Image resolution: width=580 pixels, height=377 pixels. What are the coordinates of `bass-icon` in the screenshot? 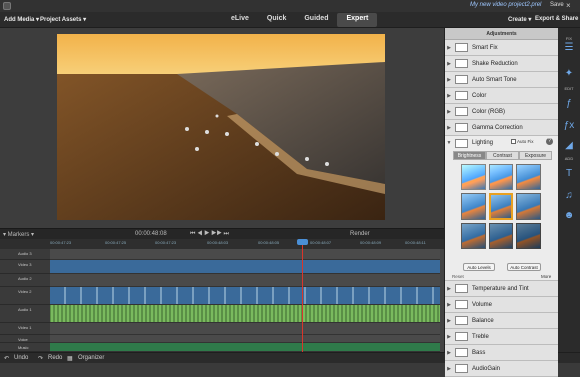 It's located at (461, 352).